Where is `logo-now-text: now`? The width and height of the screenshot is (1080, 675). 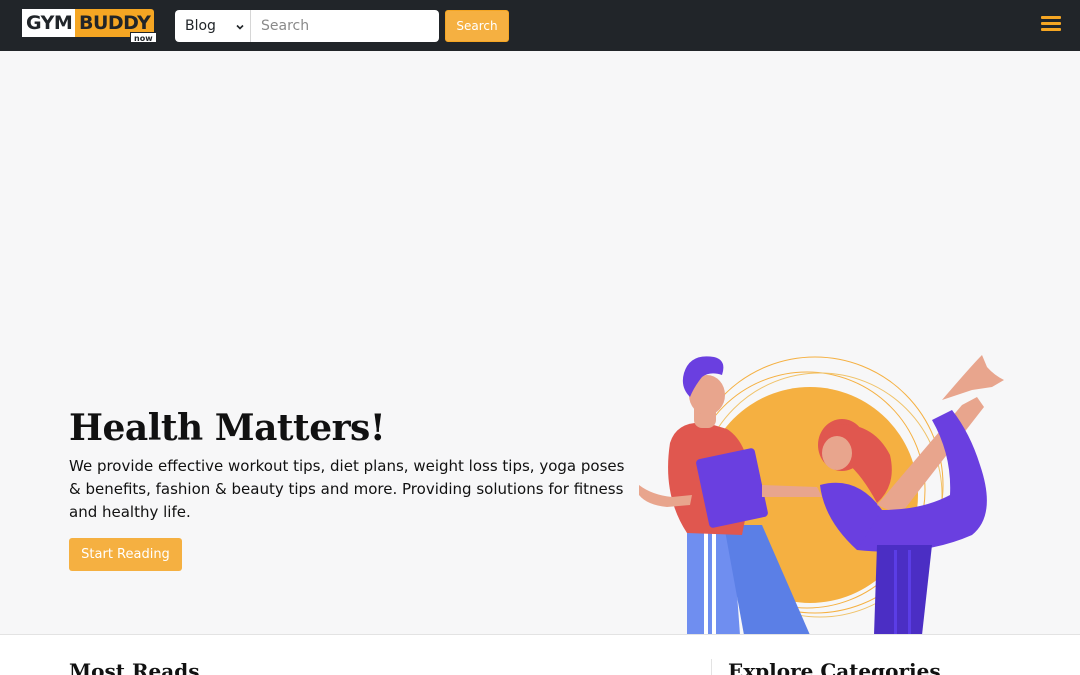 logo-now-text: now is located at coordinates (143, 37).